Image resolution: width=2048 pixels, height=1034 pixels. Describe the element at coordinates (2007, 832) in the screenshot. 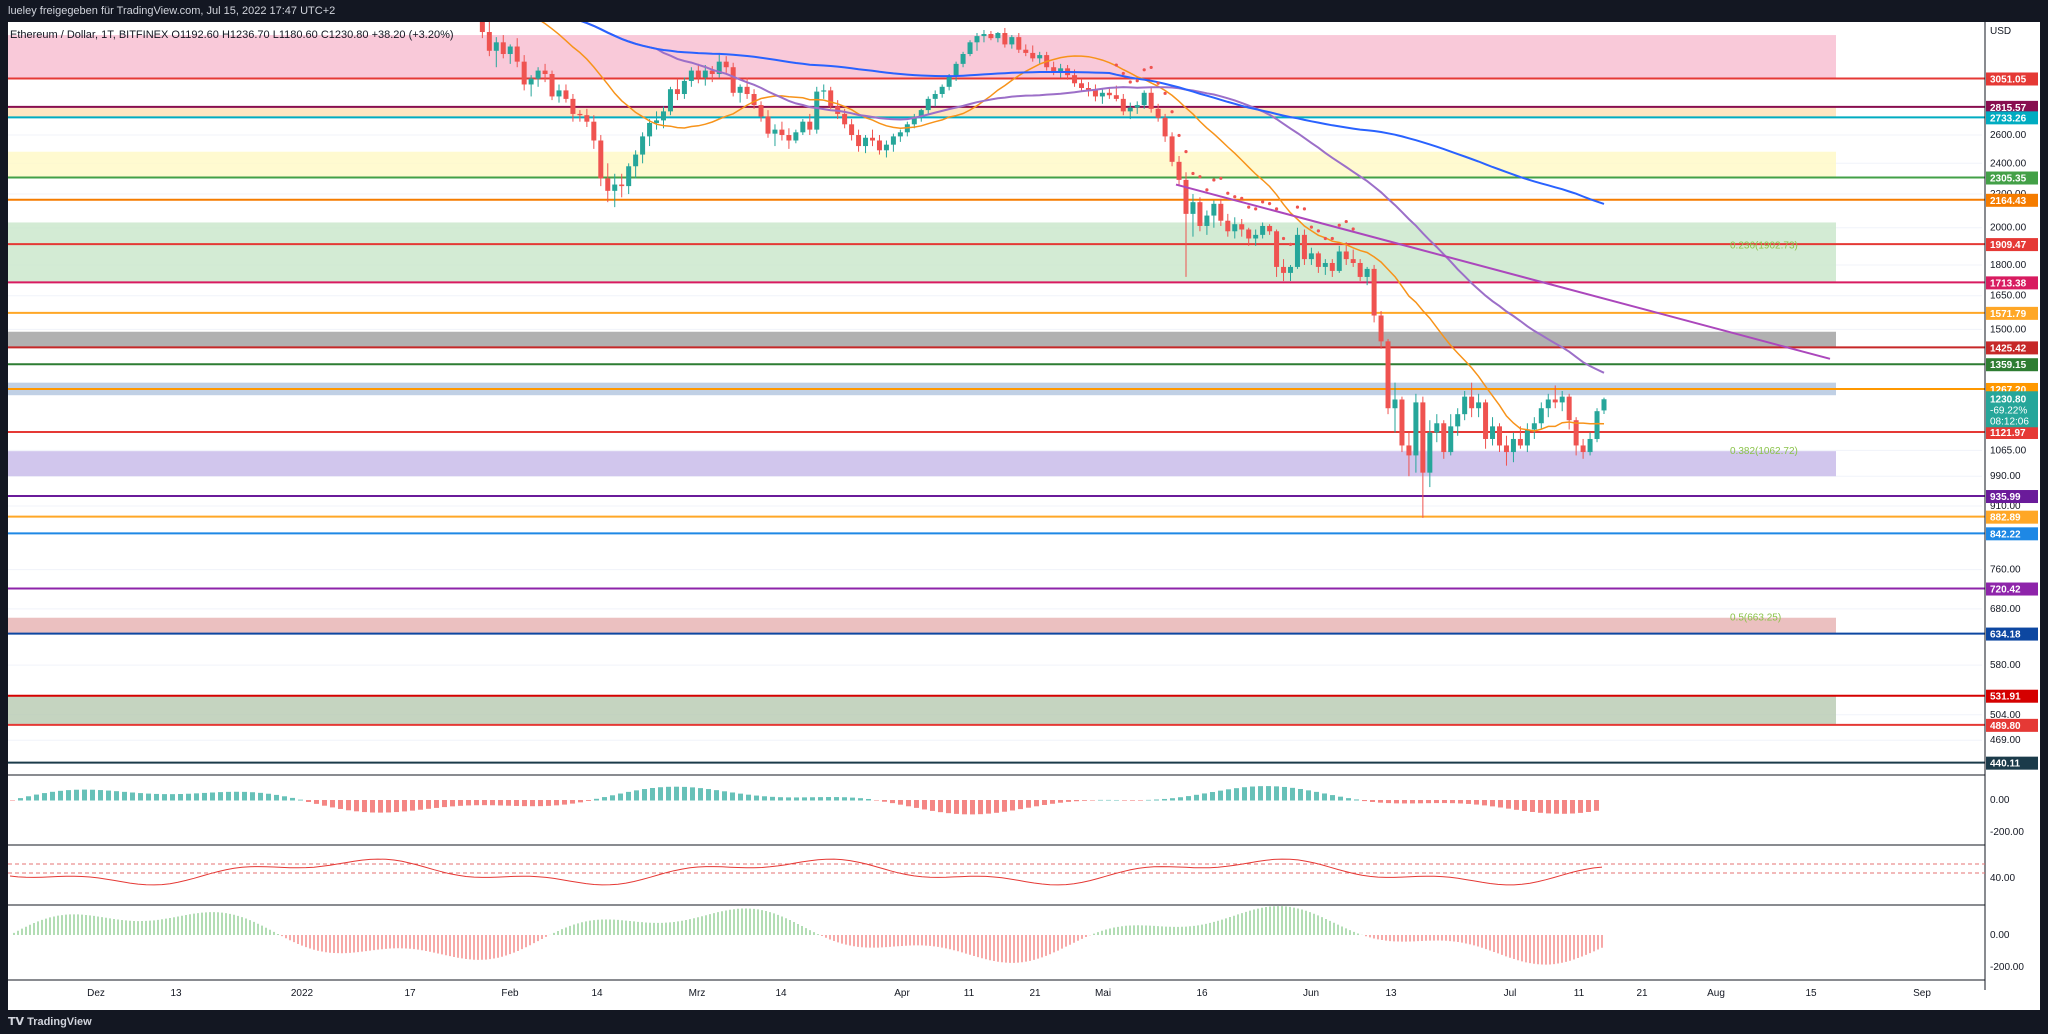

I see `macd-tick: -200.00` at that location.